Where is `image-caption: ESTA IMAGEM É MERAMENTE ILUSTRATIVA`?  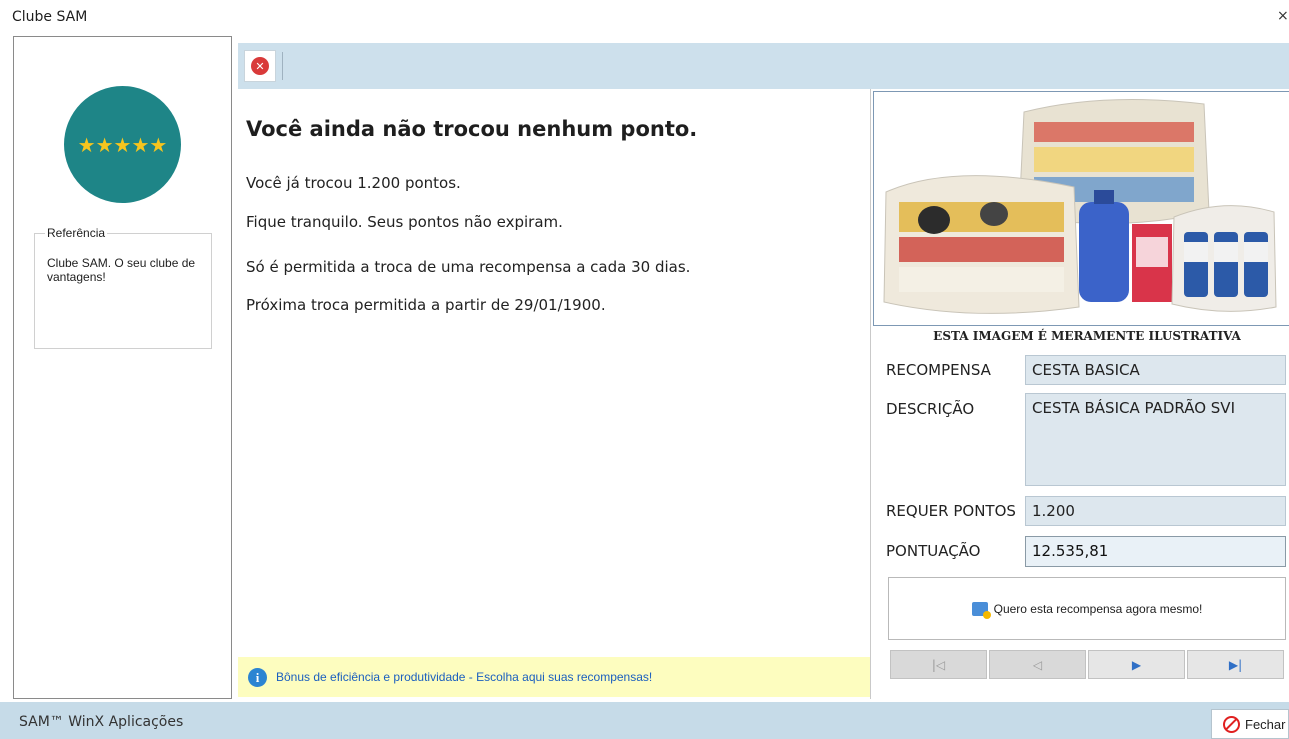
image-caption: ESTA IMAGEM É MERAMENTE ILUSTRATIVA is located at coordinates (1087, 336).